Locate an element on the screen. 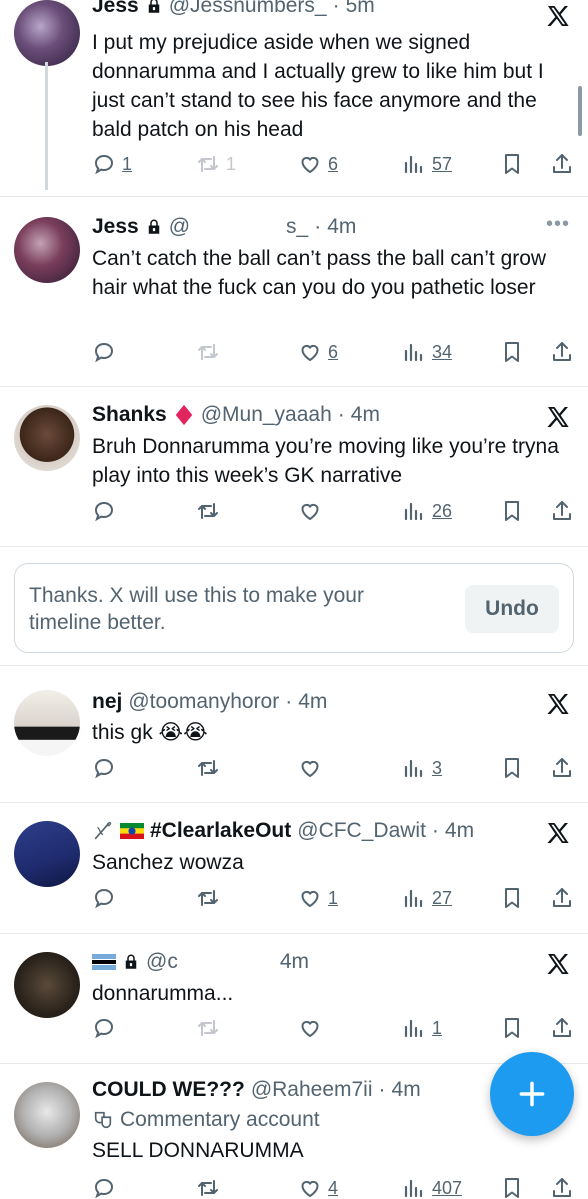 This screenshot has height=1199, width=588. tweet-header: nej @toomanyhoror · 4m is located at coordinates (210, 702).